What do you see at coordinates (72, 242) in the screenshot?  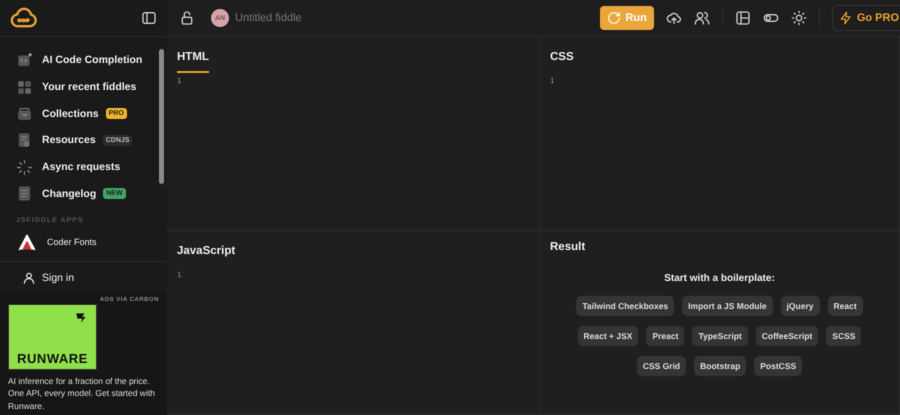 I see `app-link: Coder Fonts` at bounding box center [72, 242].